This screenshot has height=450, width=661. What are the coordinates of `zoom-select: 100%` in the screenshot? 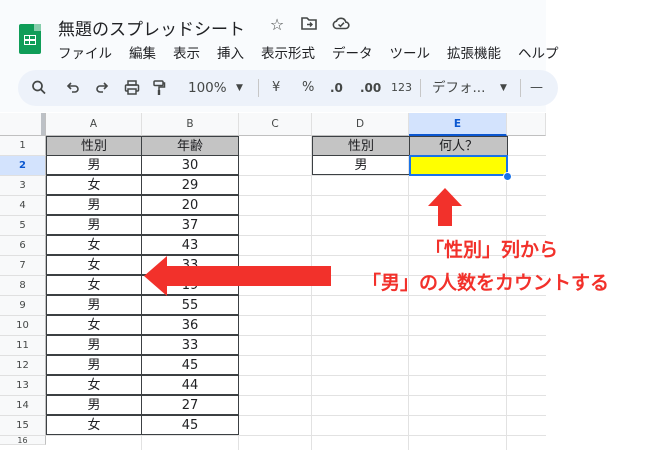 It's located at (207, 88).